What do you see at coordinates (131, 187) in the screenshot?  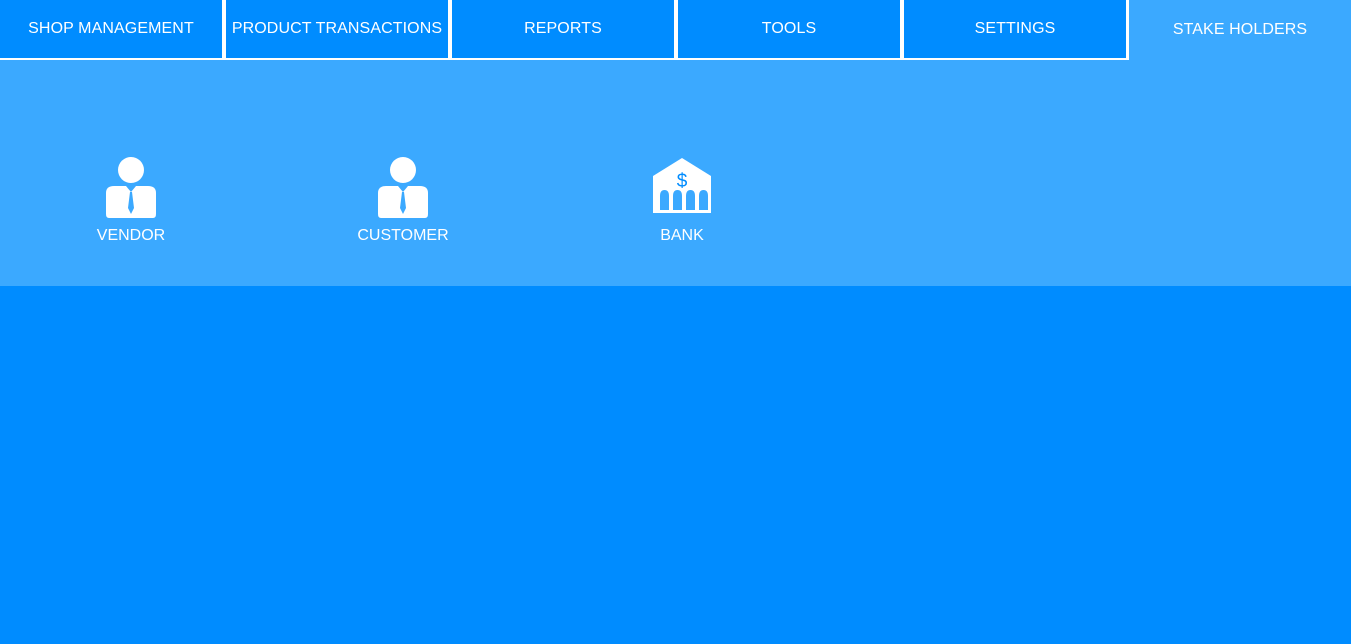 I see `vendor-icon` at bounding box center [131, 187].